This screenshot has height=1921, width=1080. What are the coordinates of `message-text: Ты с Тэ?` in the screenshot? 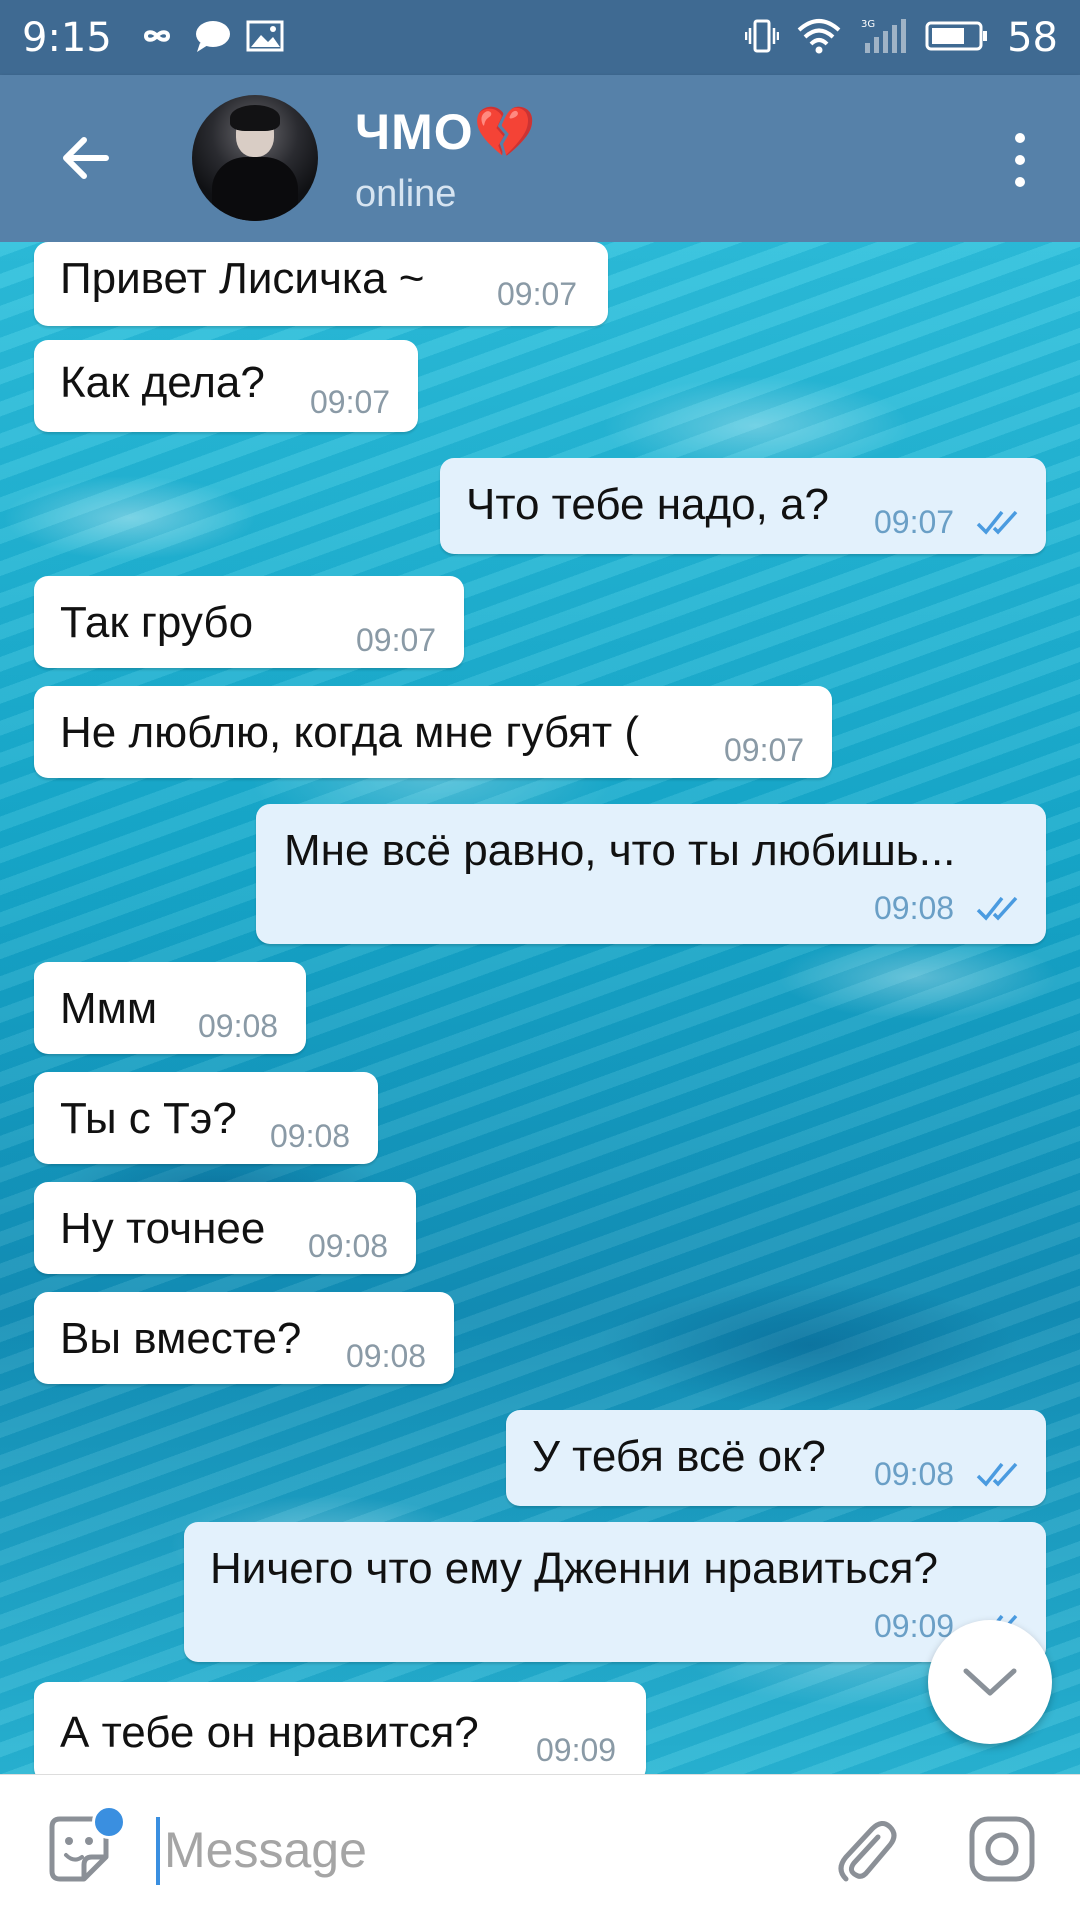 It's located at (148, 1118).